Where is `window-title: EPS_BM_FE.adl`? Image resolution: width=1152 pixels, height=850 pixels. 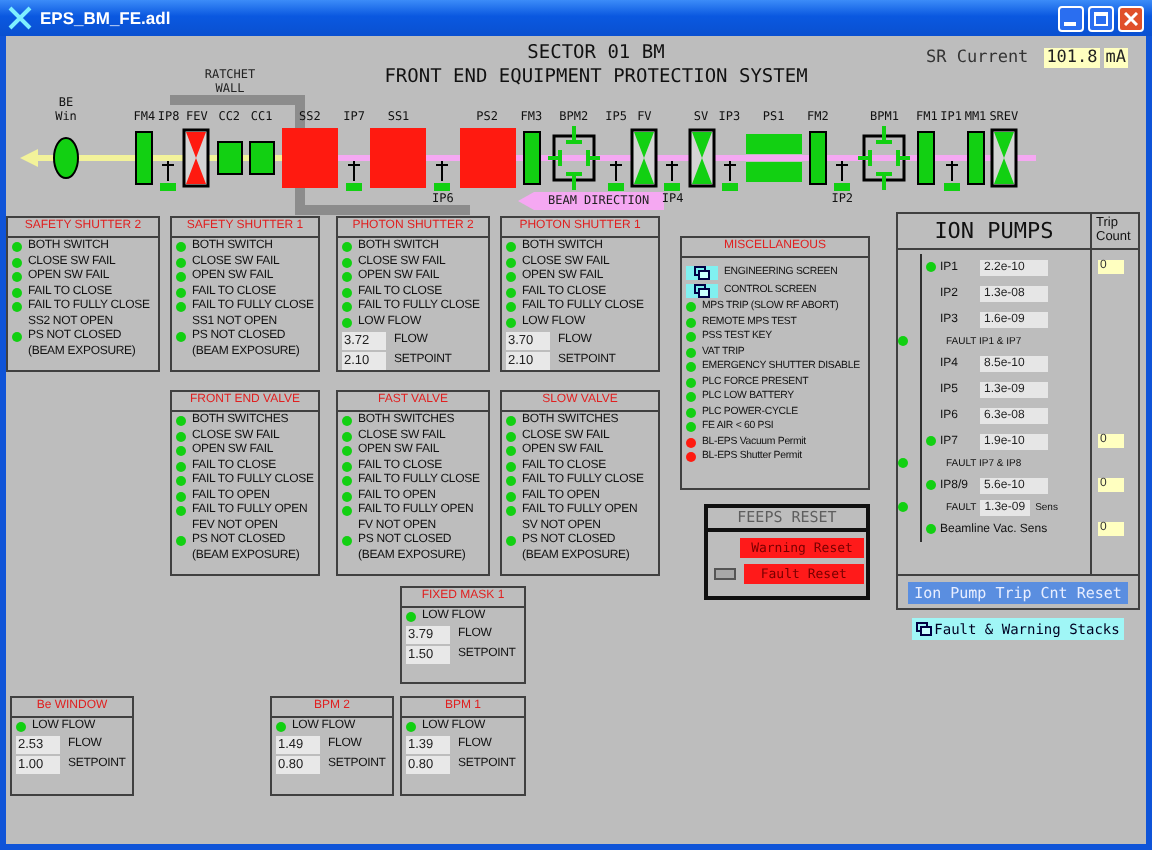 window-title: EPS_BM_FE.adl is located at coordinates (105, 18).